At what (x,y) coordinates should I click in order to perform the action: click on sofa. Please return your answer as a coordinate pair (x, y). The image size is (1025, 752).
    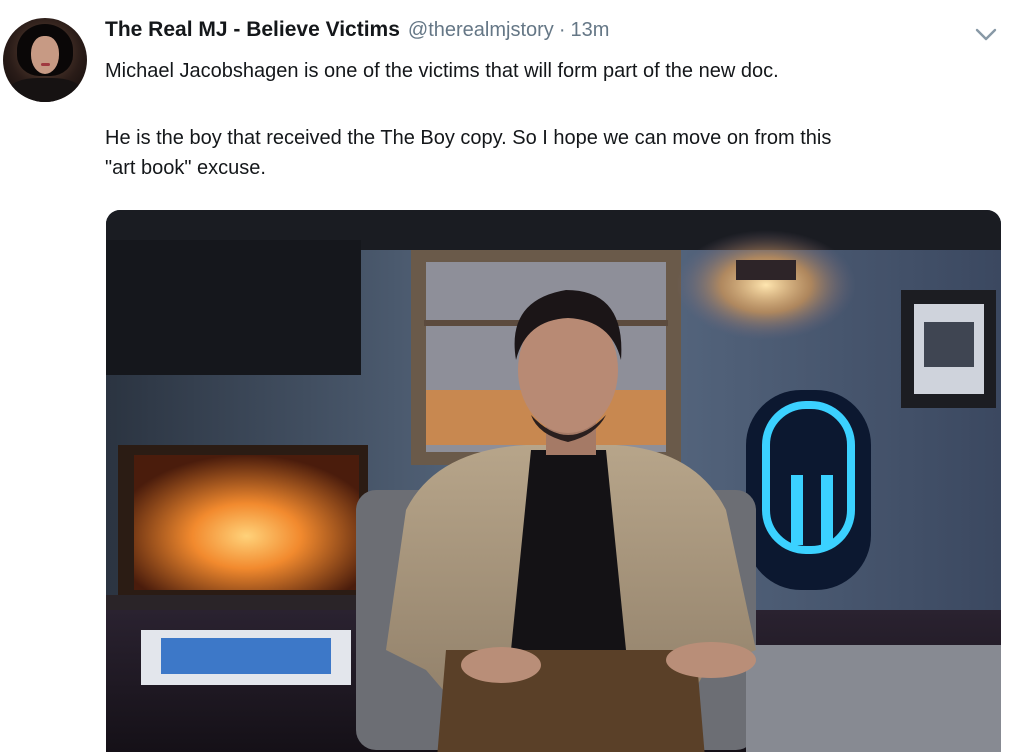
    Looking at the image, I should click on (873, 698).